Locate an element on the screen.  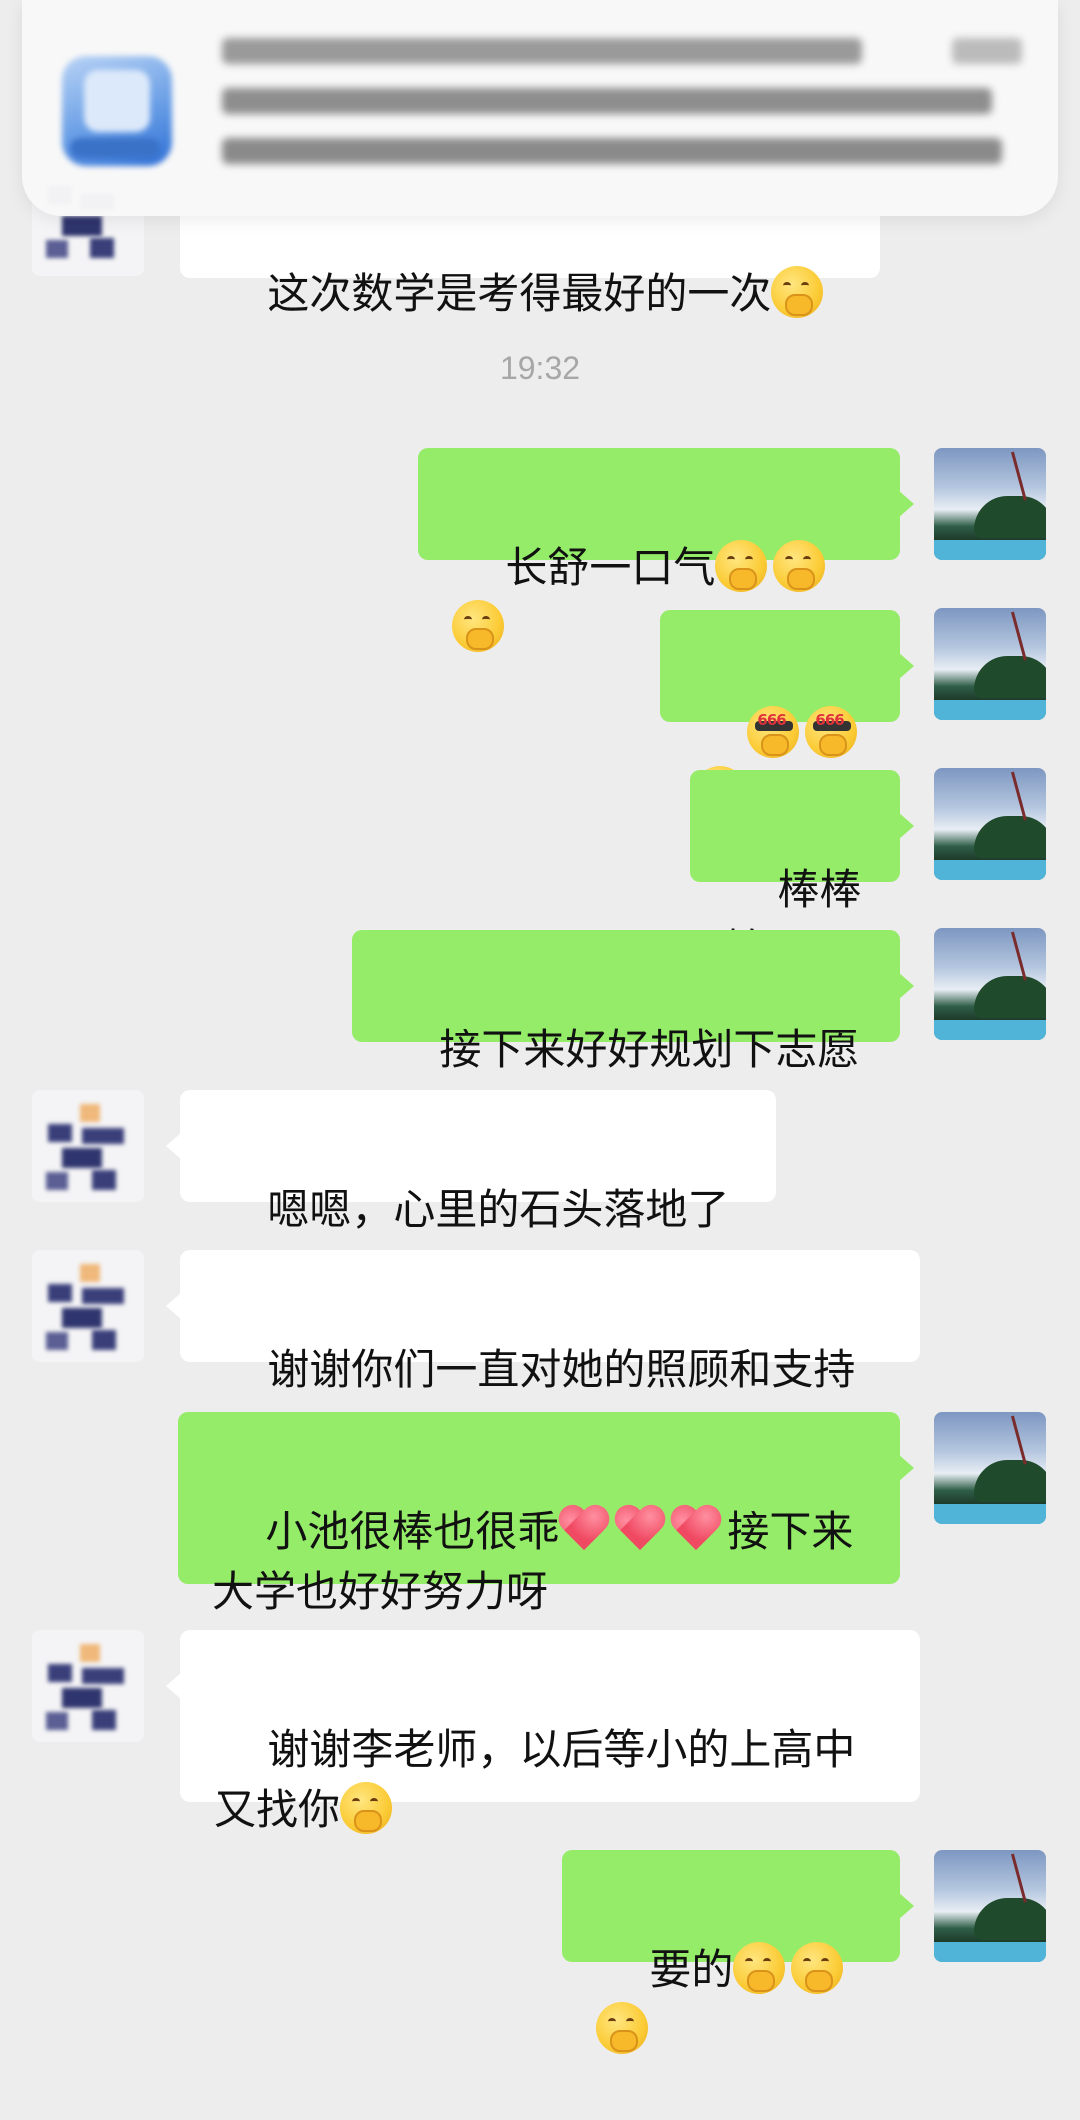
message-text: 这次数学是考得最好的一次 is located at coordinates (519, 293).